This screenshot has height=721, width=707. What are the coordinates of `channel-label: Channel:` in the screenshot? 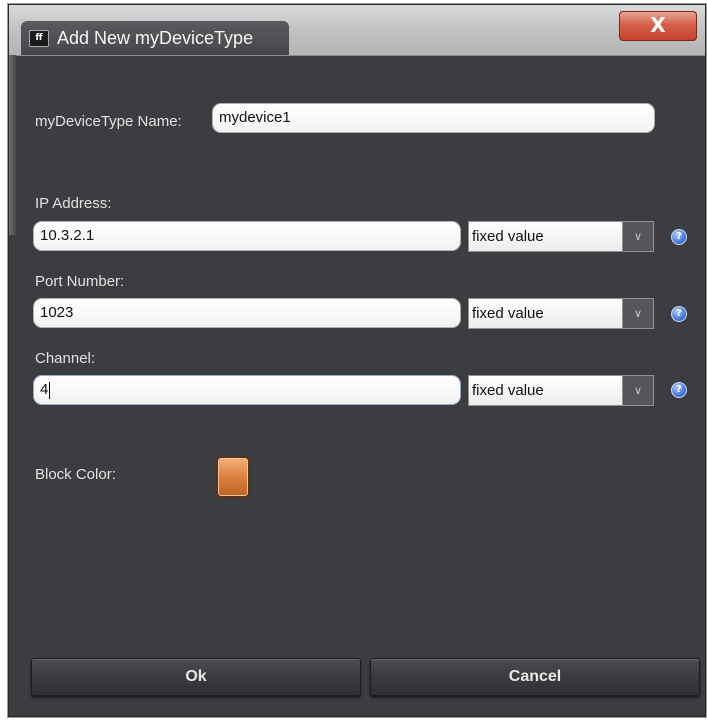 It's located at (65, 358).